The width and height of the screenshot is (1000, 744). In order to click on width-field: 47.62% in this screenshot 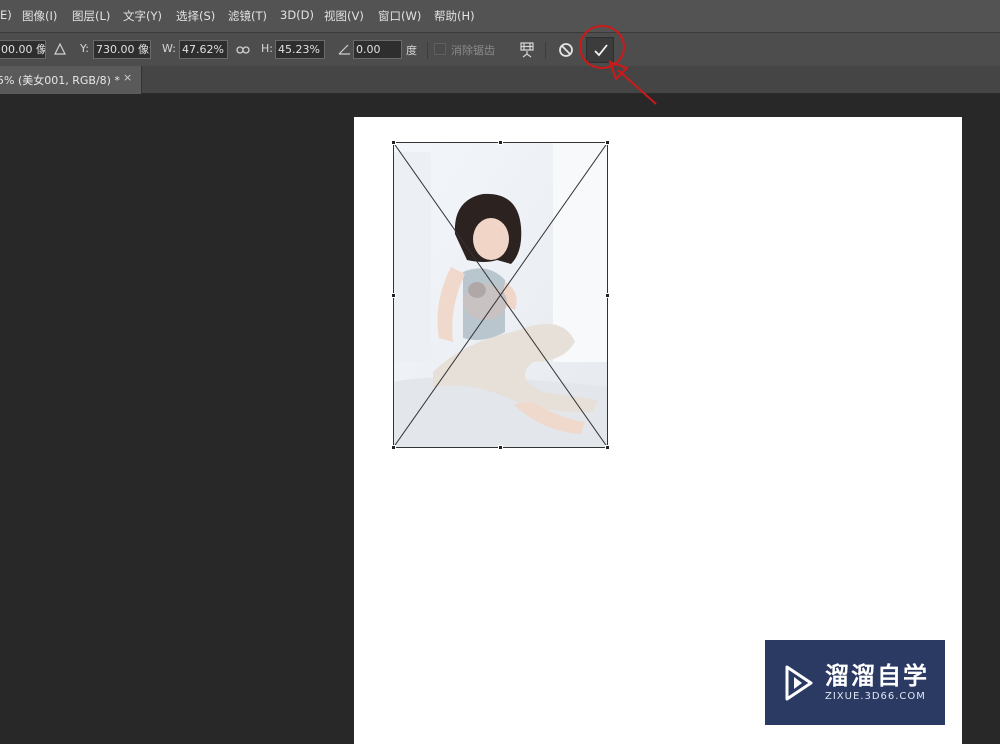, I will do `click(203, 49)`.